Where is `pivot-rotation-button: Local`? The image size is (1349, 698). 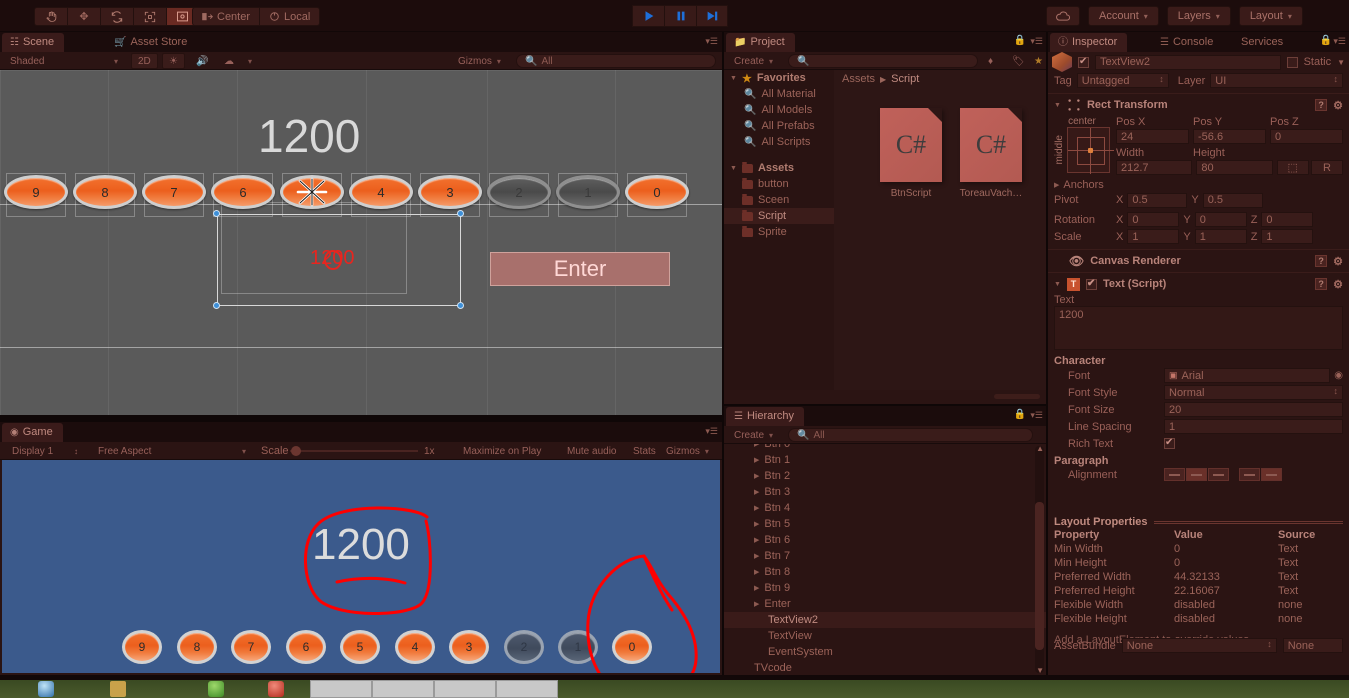
pivot-rotation-button: Local is located at coordinates (290, 16).